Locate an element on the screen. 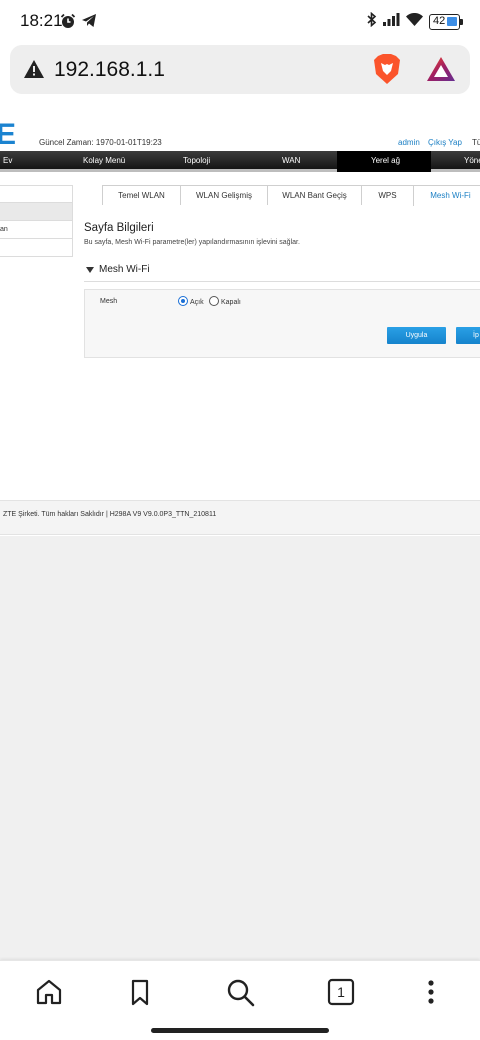 This screenshot has height=1040, width=480. nav-item-management: Yöne is located at coordinates (472, 160).